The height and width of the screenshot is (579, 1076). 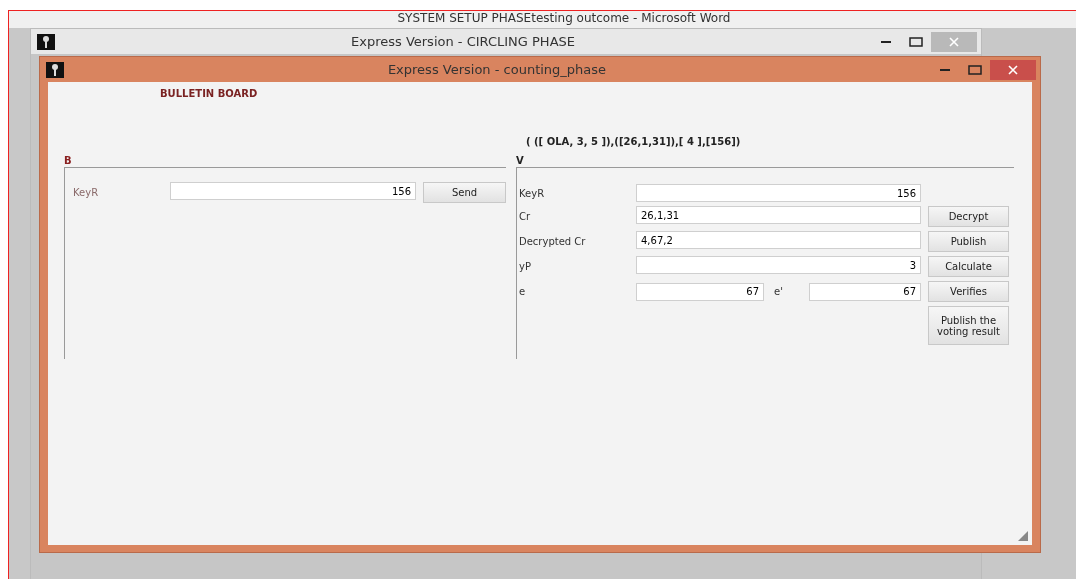 I want to click on window-title: Express Version - CIRCLING PHASE, so click(x=463, y=41).